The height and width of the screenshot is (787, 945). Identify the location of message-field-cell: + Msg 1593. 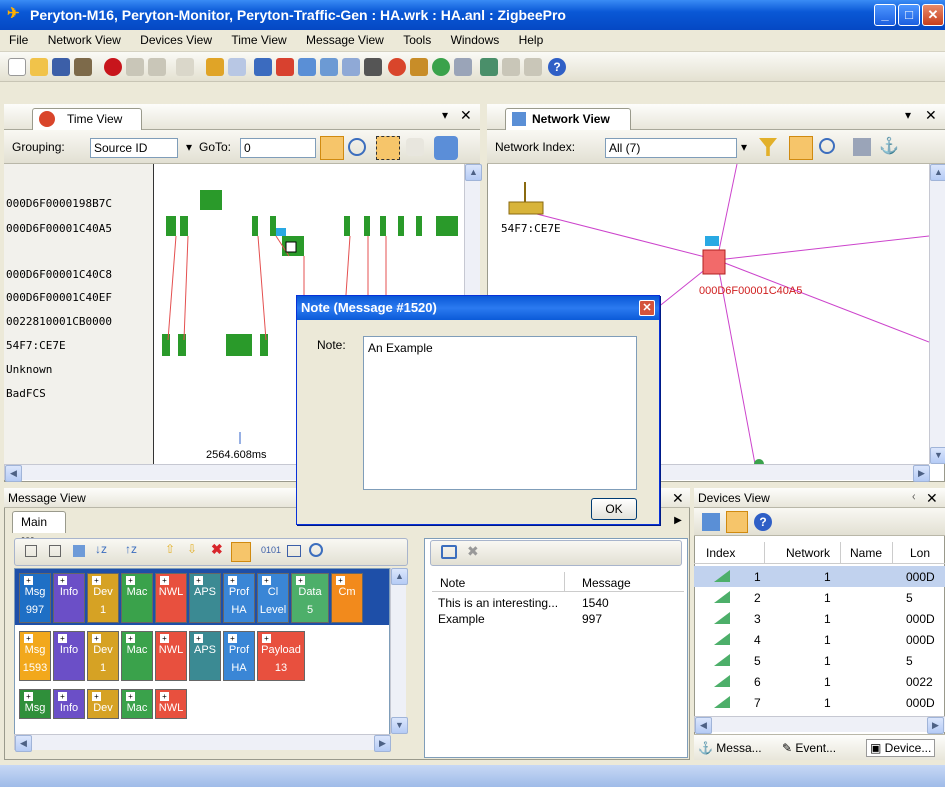
(35, 656).